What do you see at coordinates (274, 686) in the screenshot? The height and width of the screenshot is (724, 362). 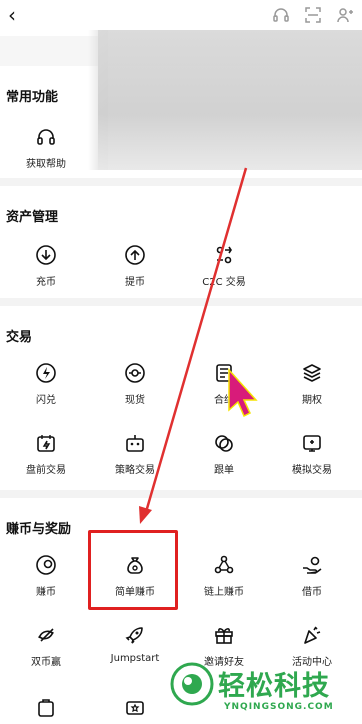 I see `watermark-text: 轻松科技` at bounding box center [274, 686].